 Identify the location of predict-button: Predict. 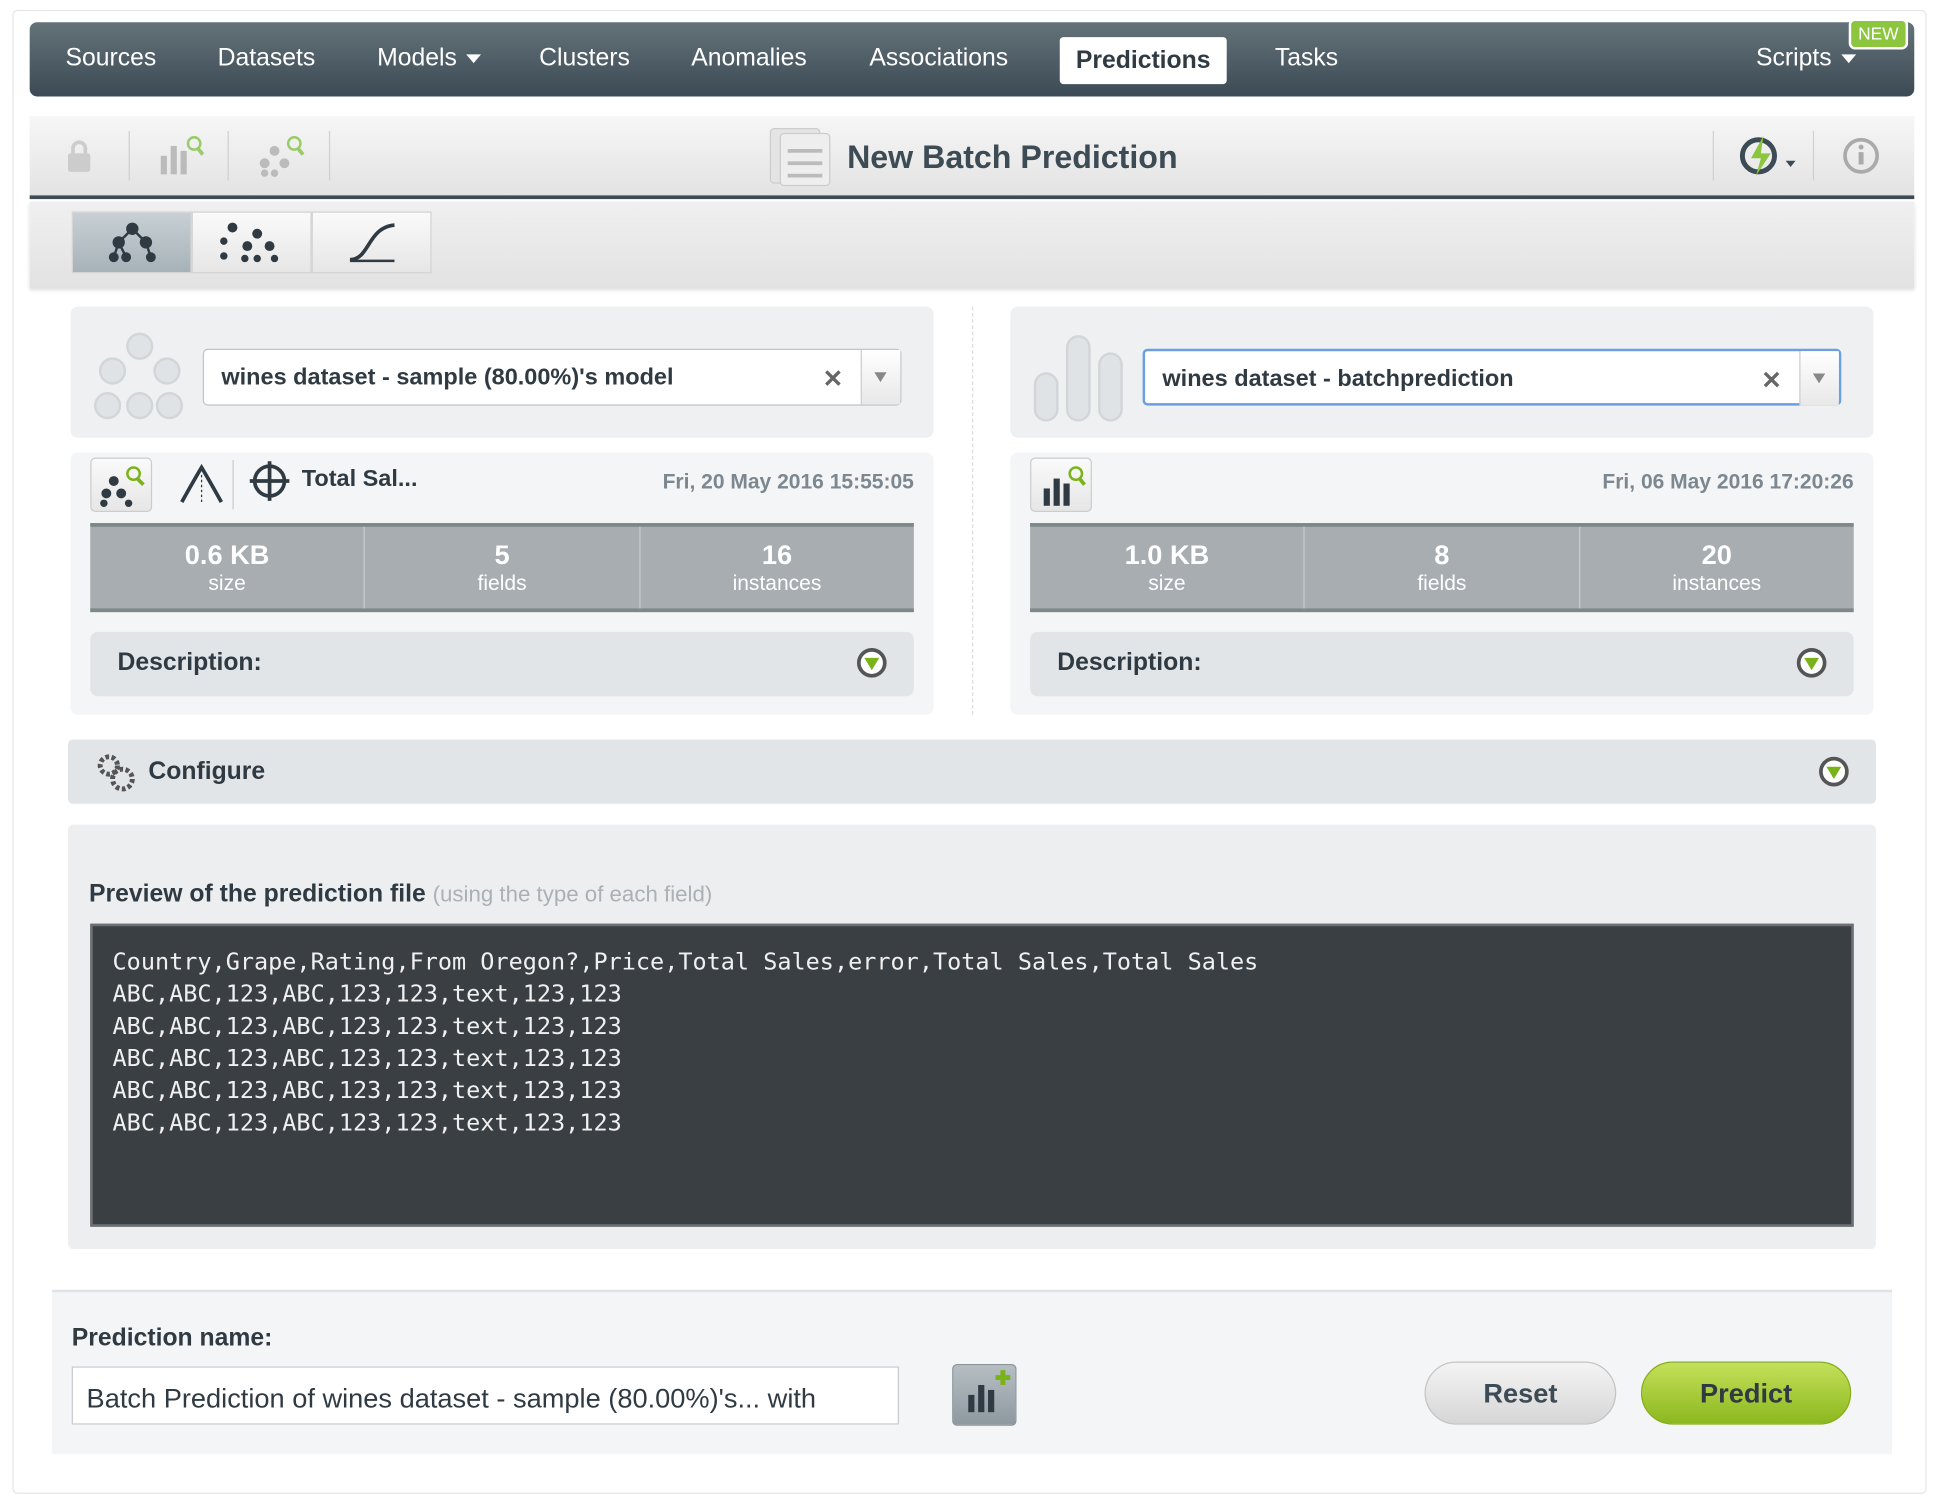
(1746, 1393).